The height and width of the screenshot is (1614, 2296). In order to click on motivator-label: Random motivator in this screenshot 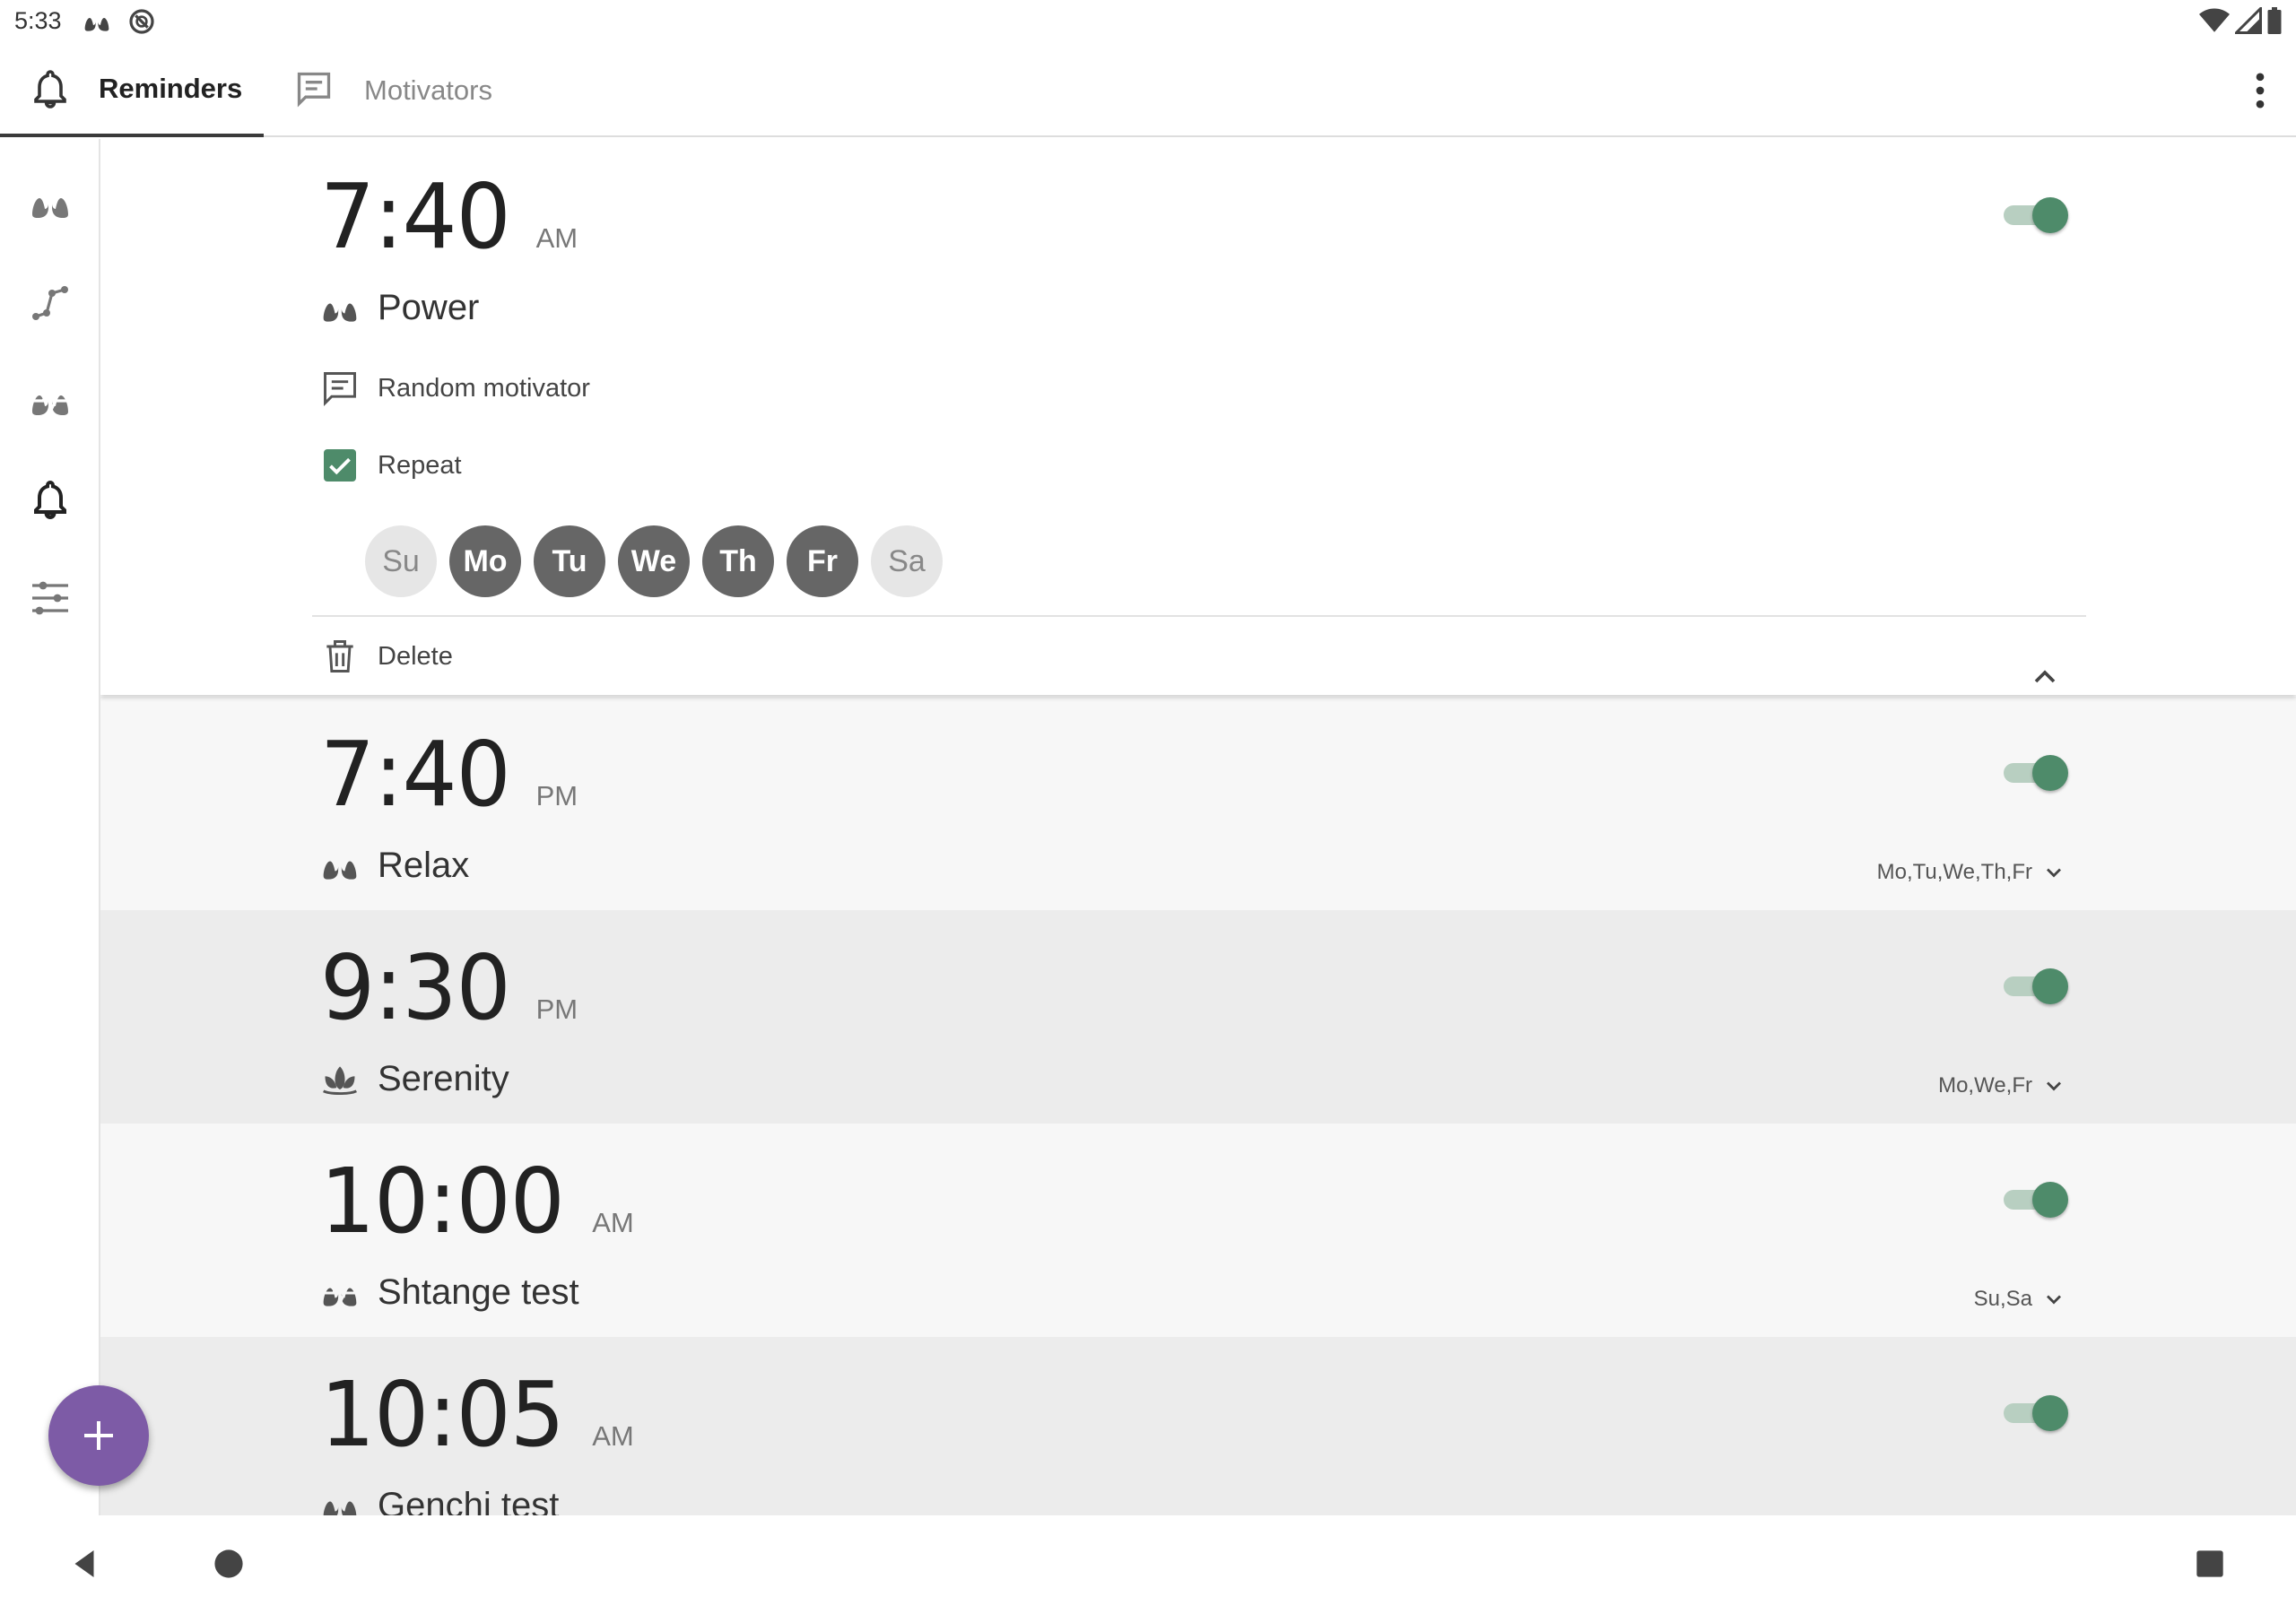, I will do `click(484, 388)`.